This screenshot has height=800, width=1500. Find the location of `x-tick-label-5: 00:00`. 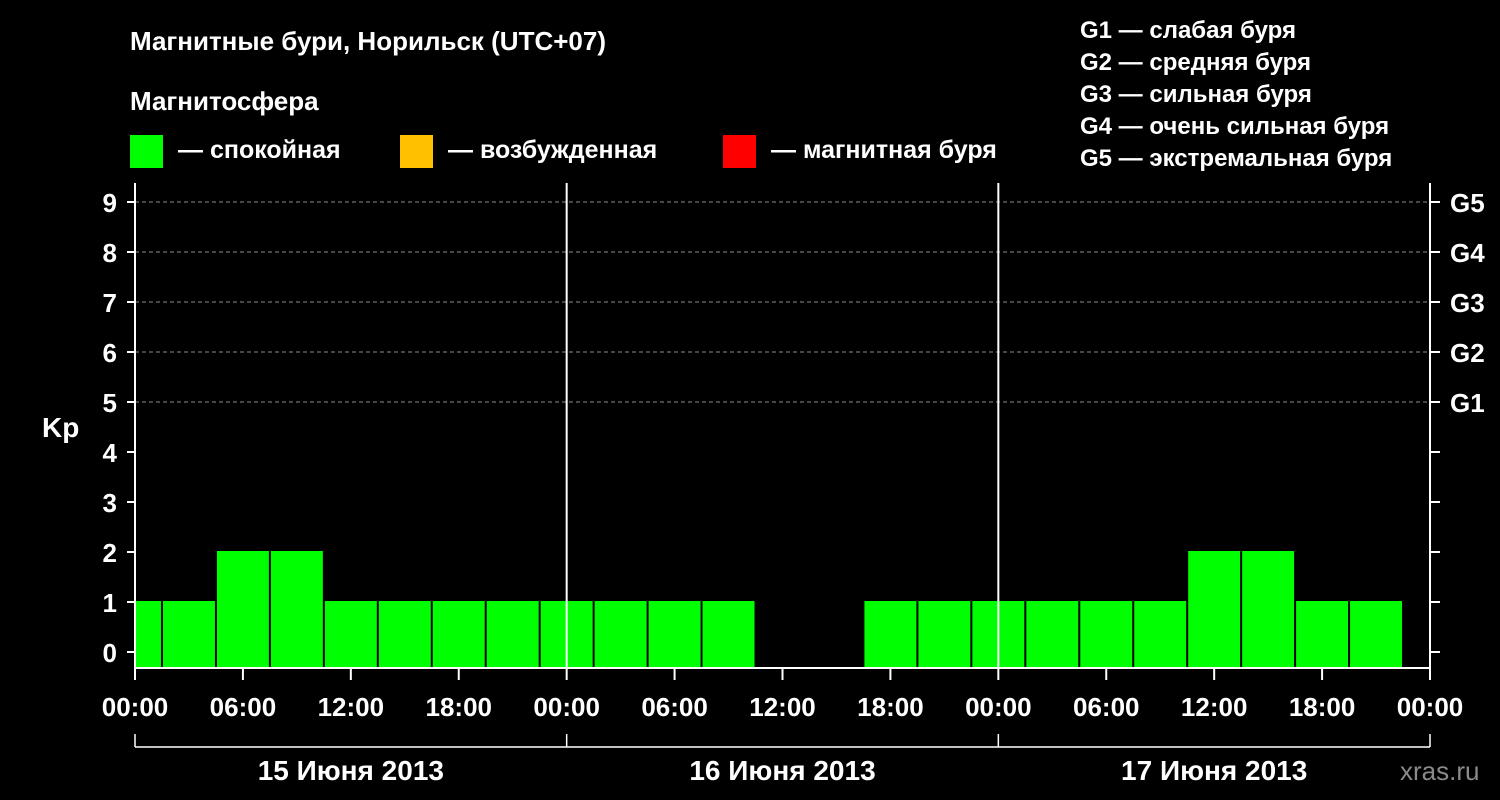

x-tick-label-5: 00:00 is located at coordinates (566, 707).